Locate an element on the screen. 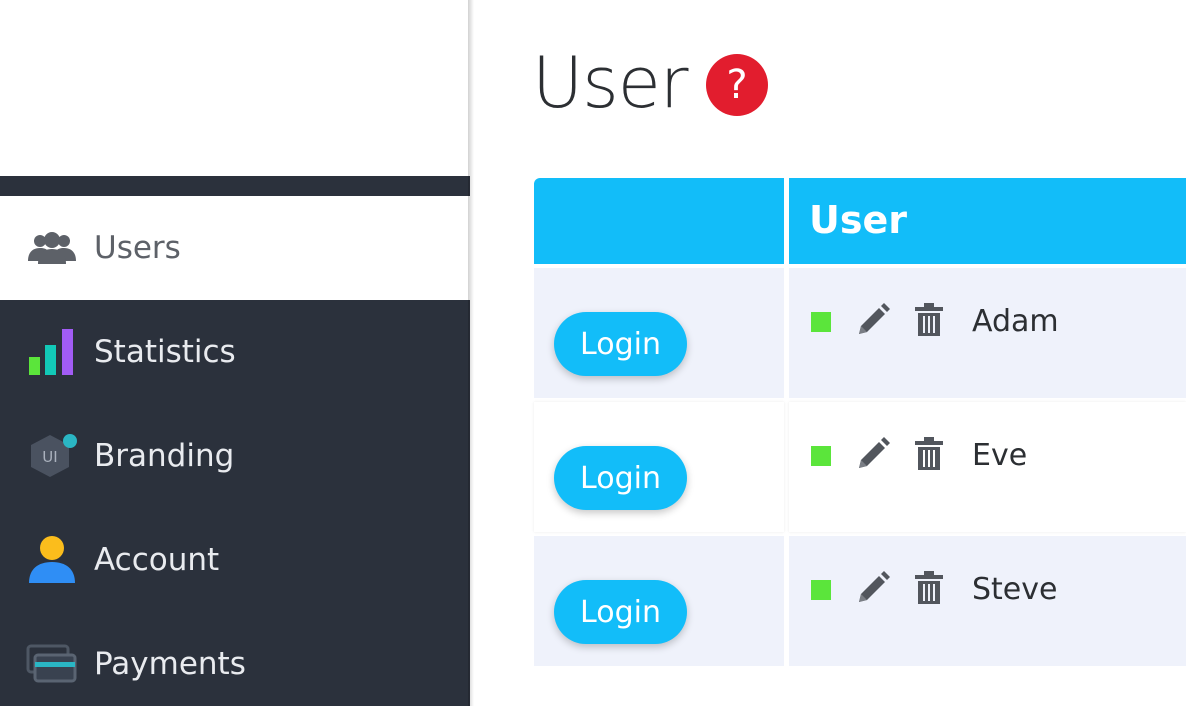 This screenshot has width=1186, height=716. table-row: Steve is located at coordinates (987, 601).